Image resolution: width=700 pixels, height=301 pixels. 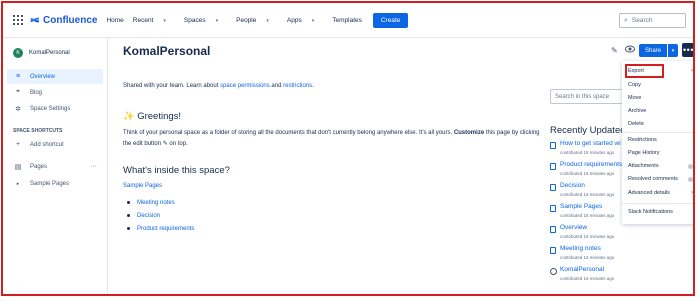 I want to click on recent-title: Overview, so click(x=573, y=227).